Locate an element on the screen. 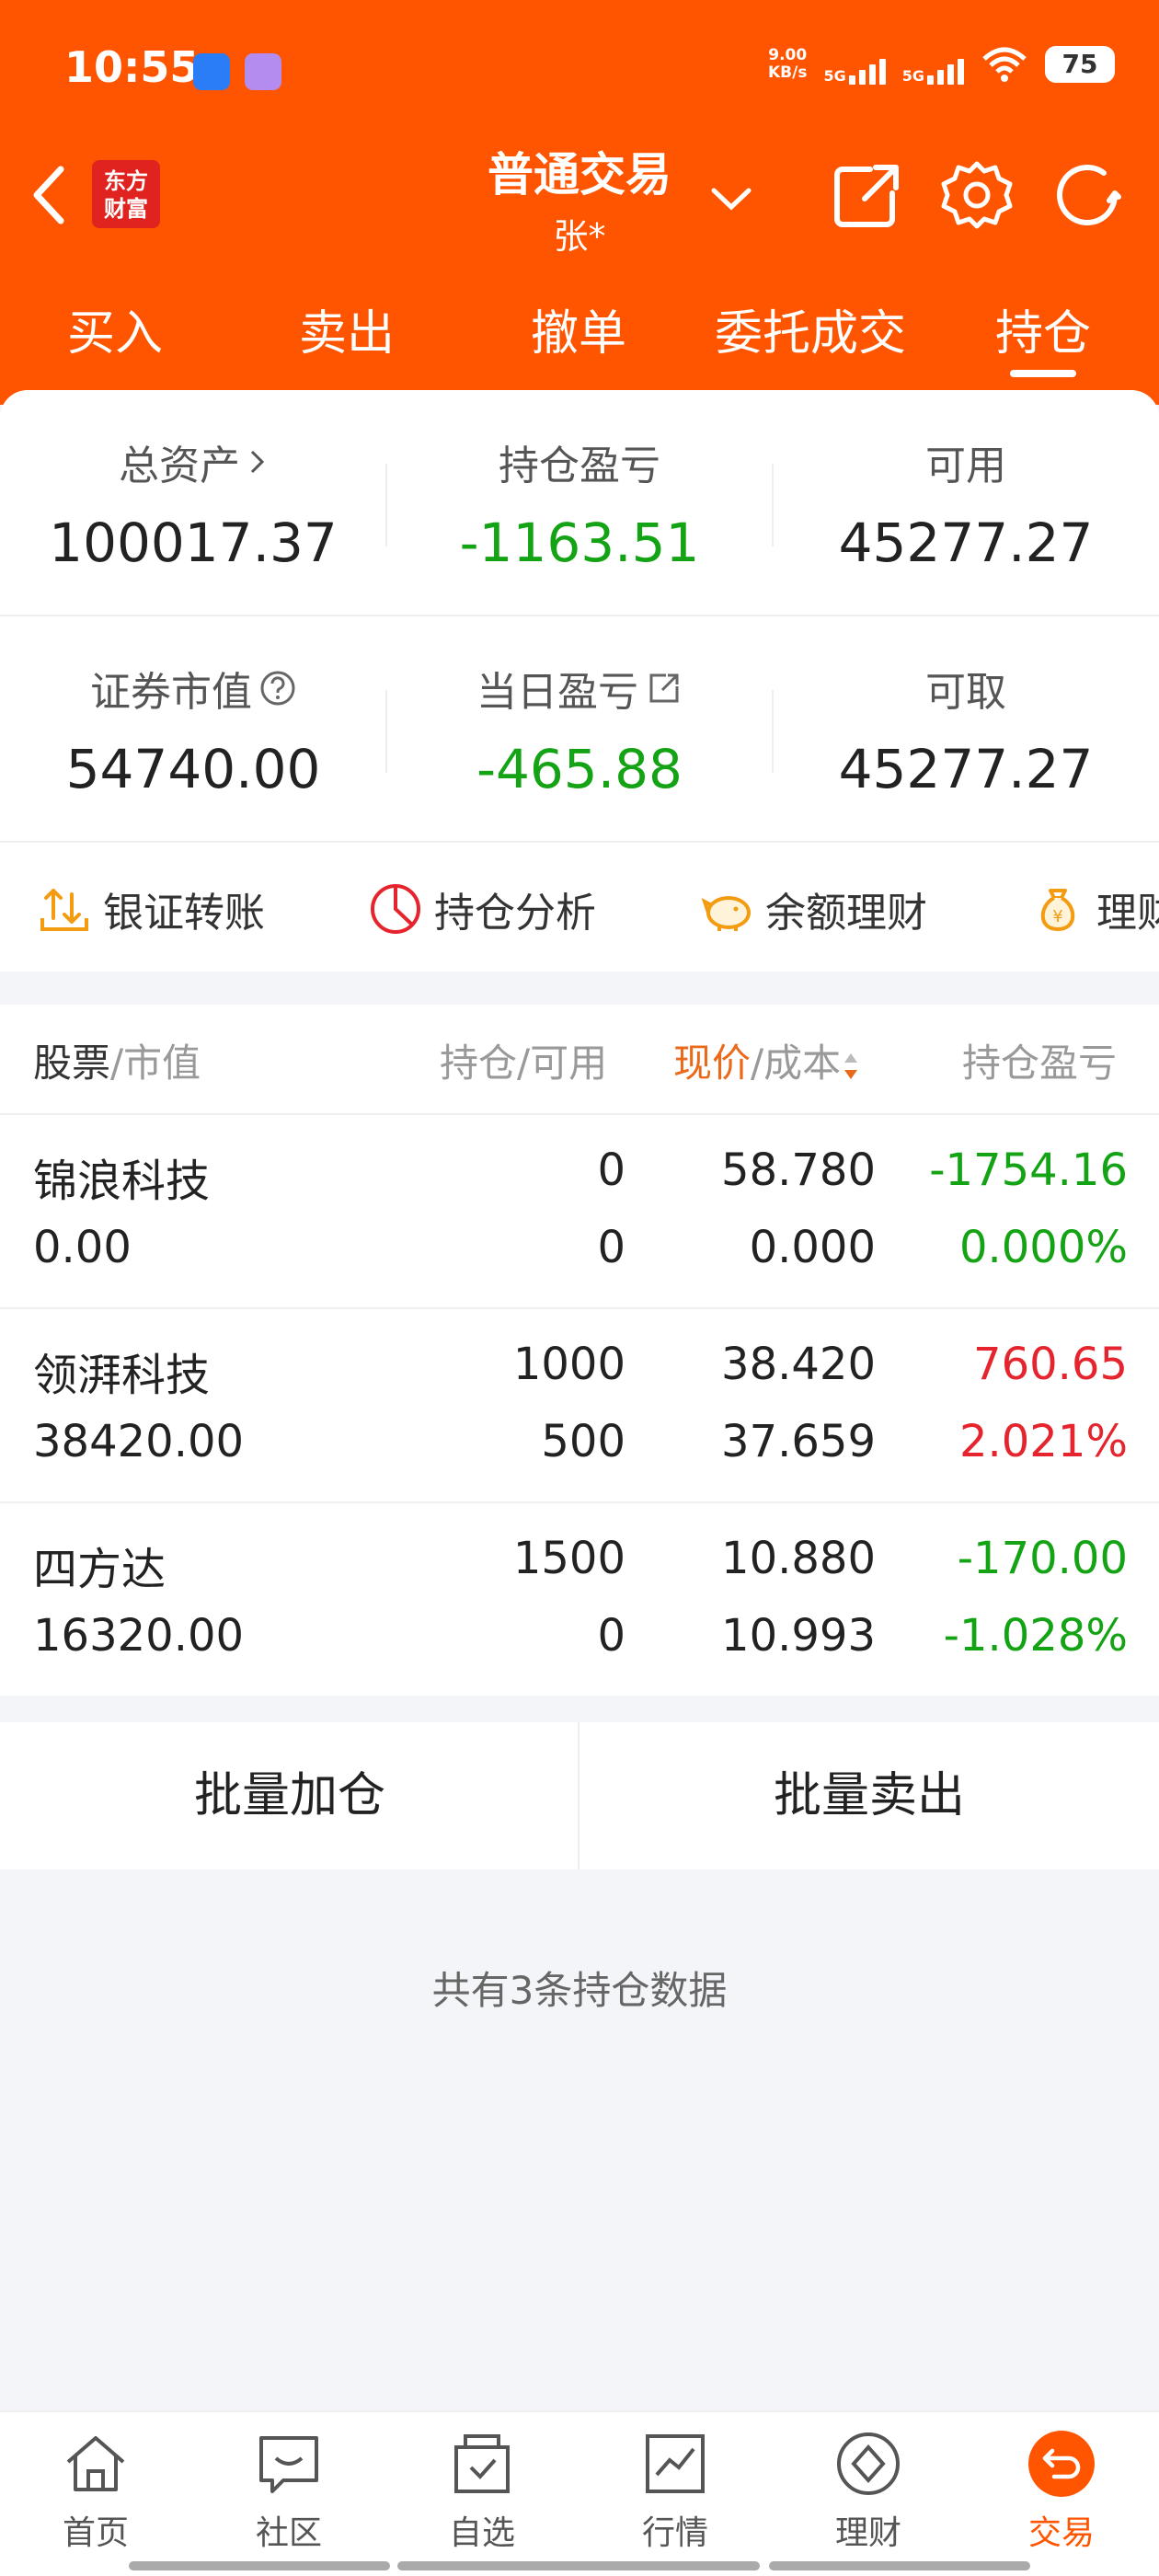  wealth-button: ¥ 理财 is located at coordinates (1094, 909).